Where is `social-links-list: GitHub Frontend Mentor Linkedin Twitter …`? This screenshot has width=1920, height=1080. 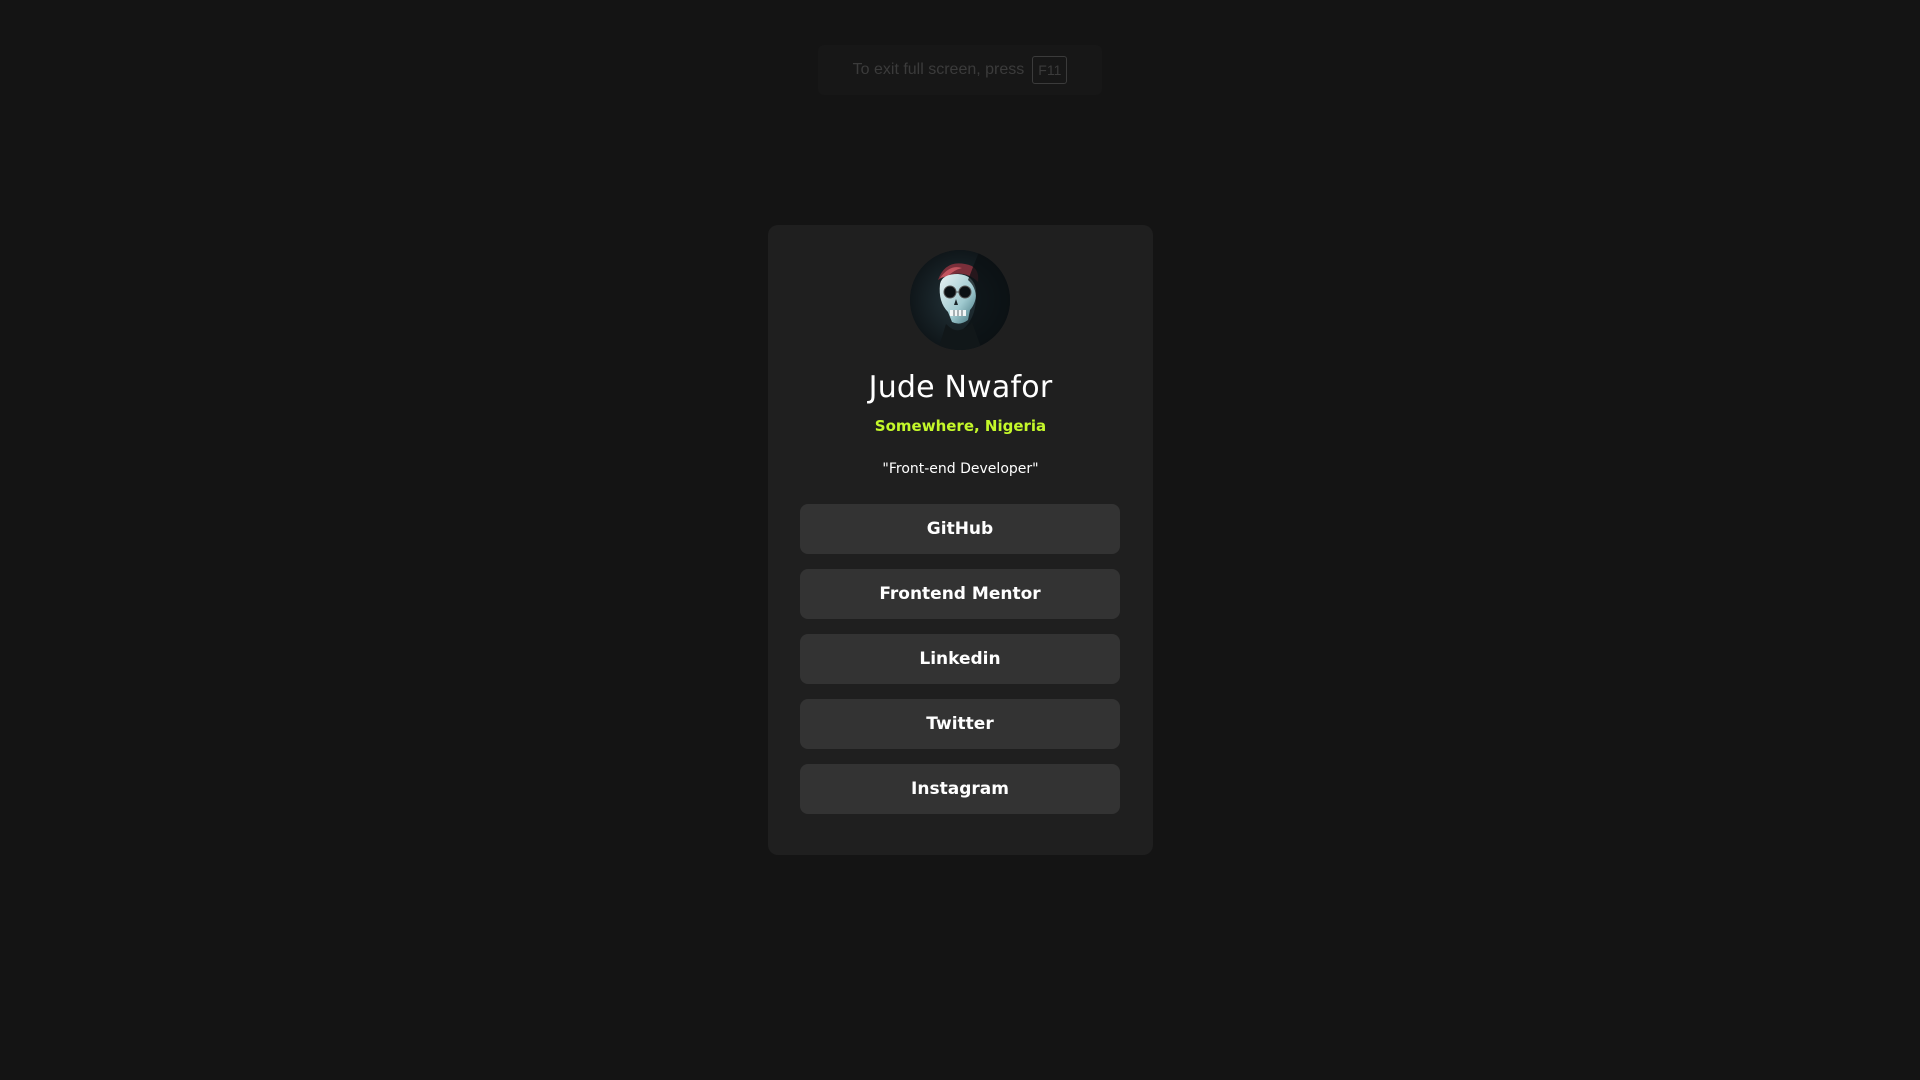
social-links-list: GitHub Frontend Mentor Linkedin Twitter … is located at coordinates (960, 659).